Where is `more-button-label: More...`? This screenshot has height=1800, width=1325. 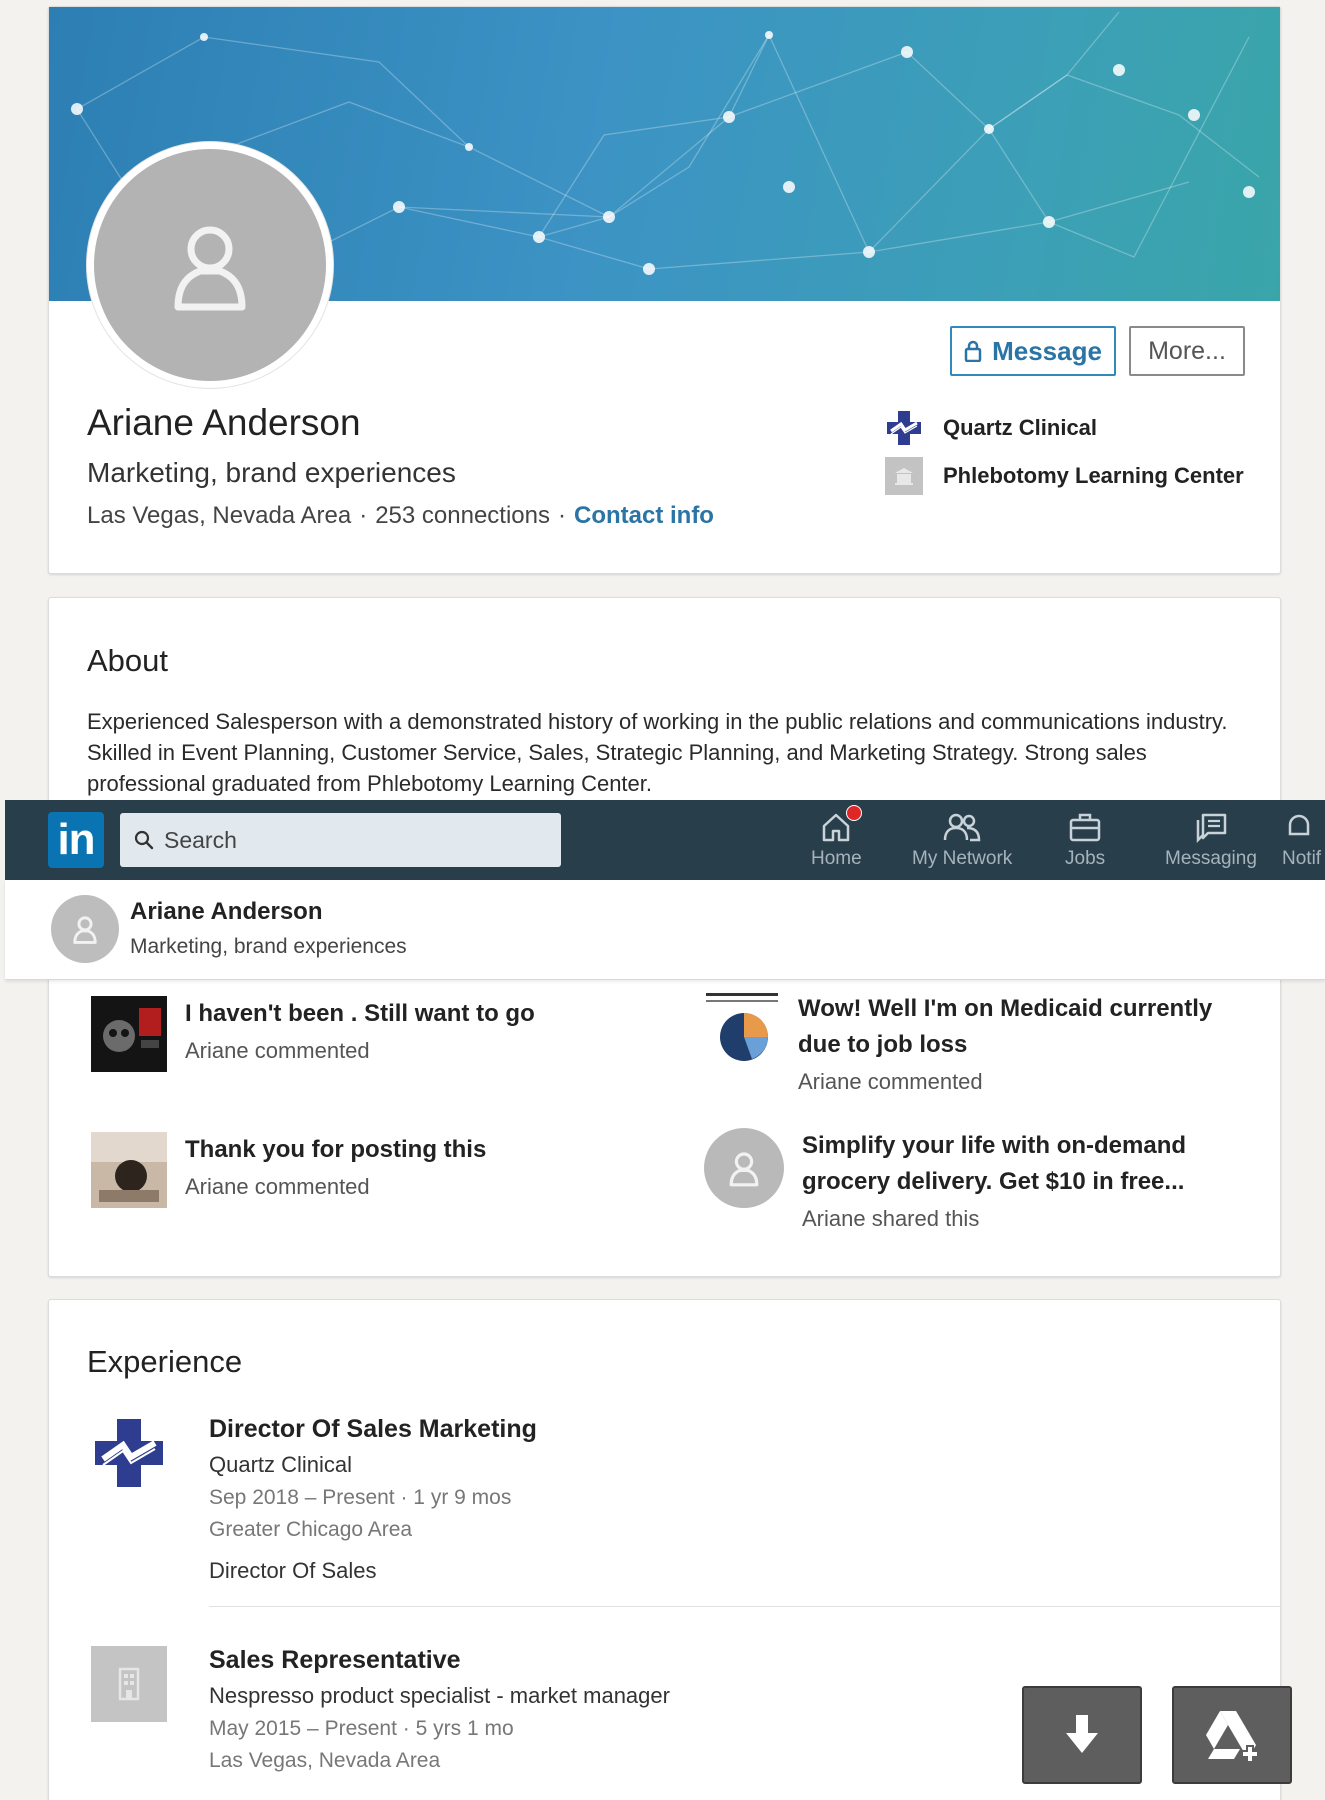 more-button-label: More... is located at coordinates (1187, 350).